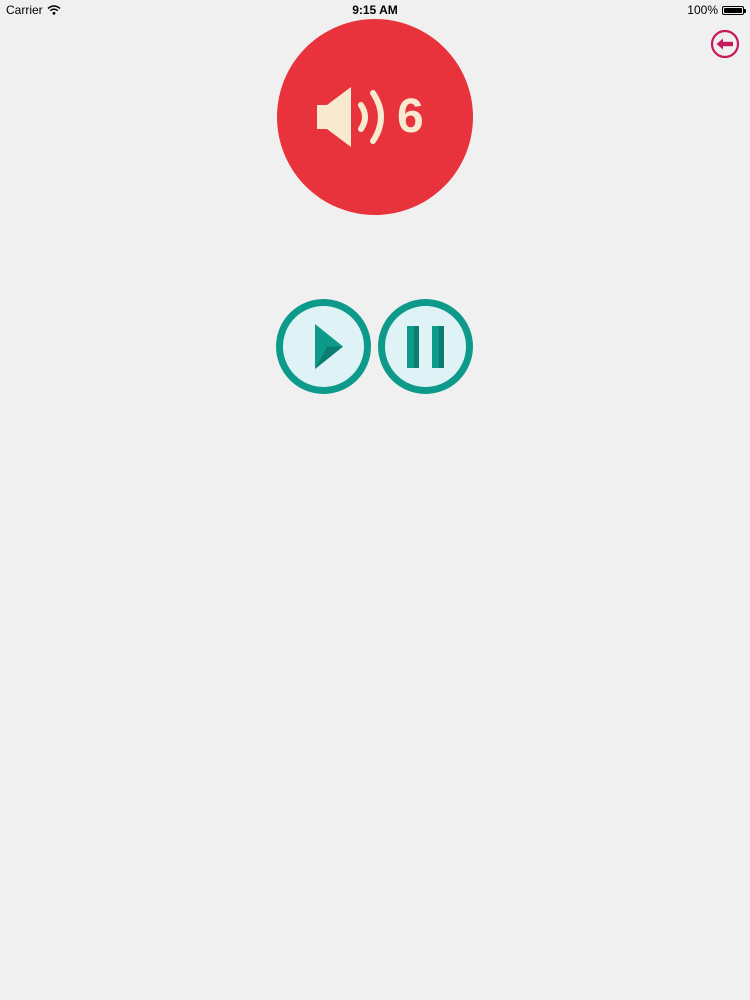  I want to click on battery-icon, so click(734, 10).